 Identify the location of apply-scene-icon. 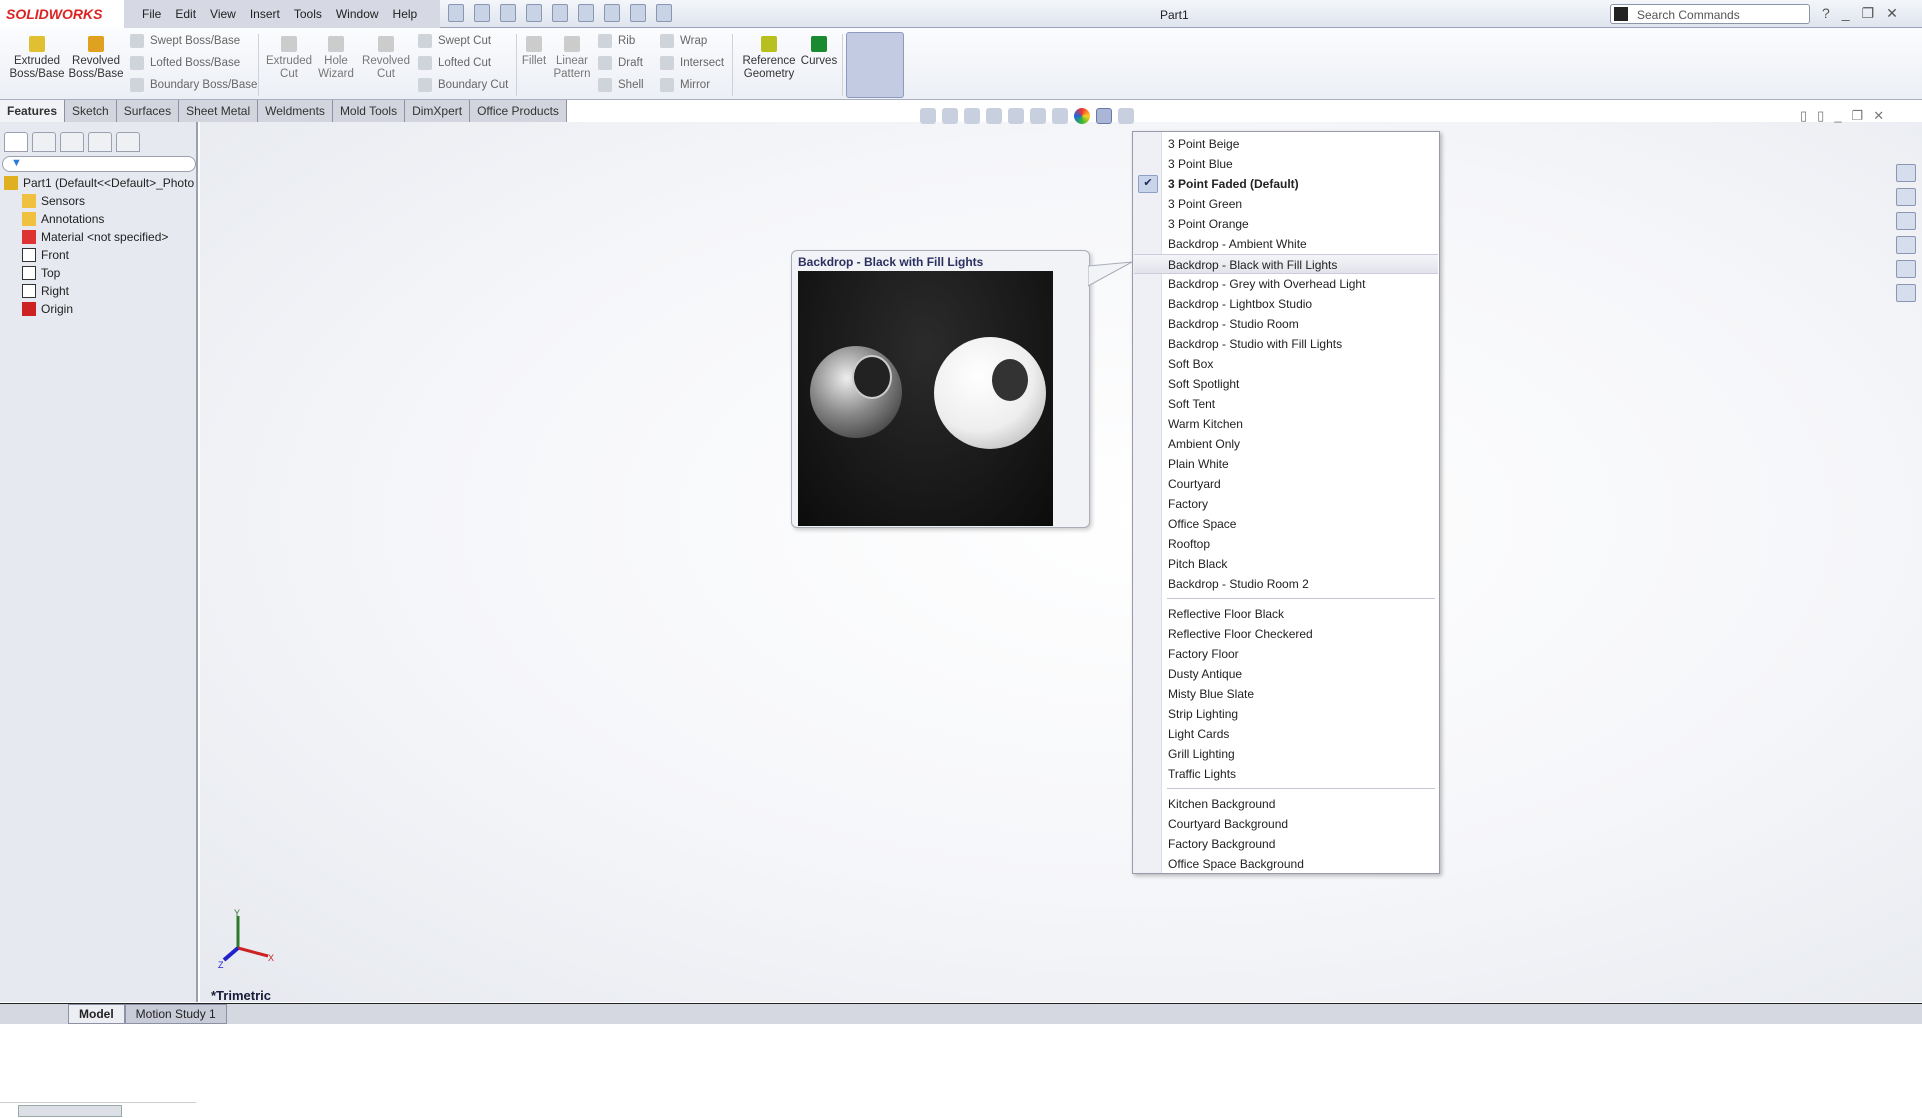
(1104, 116).